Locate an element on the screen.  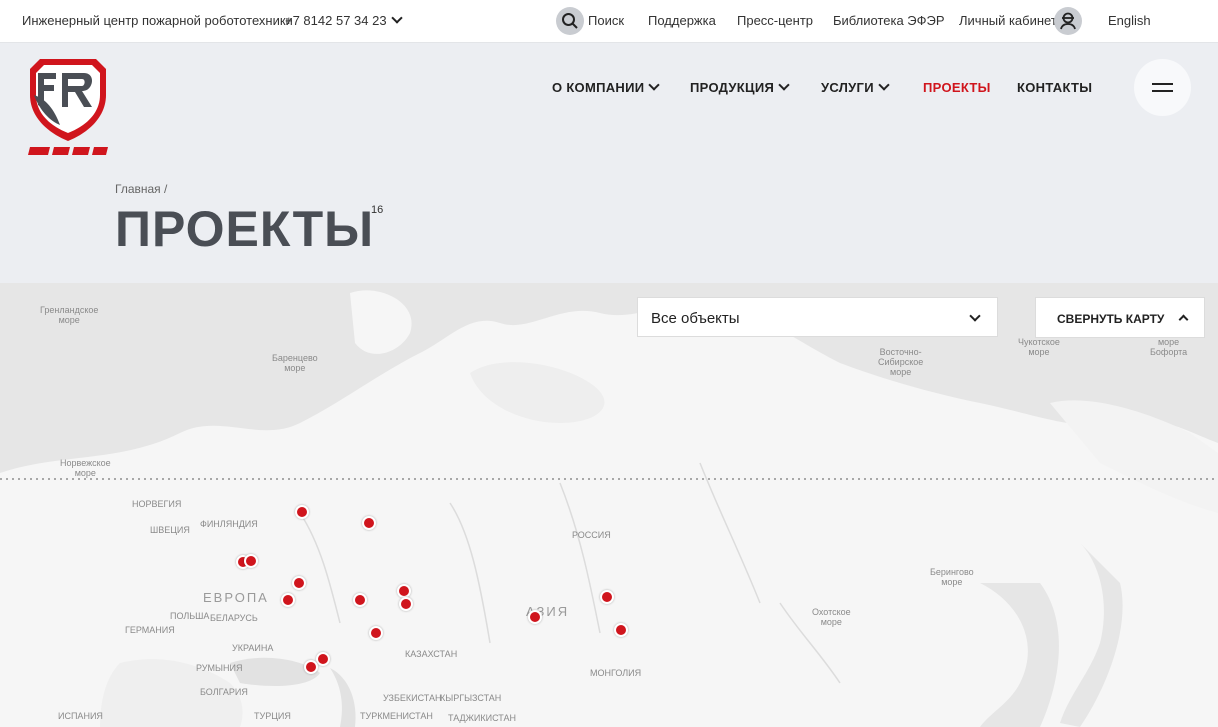
nav-about: О КОМПАНИИ is located at coordinates (606, 87).